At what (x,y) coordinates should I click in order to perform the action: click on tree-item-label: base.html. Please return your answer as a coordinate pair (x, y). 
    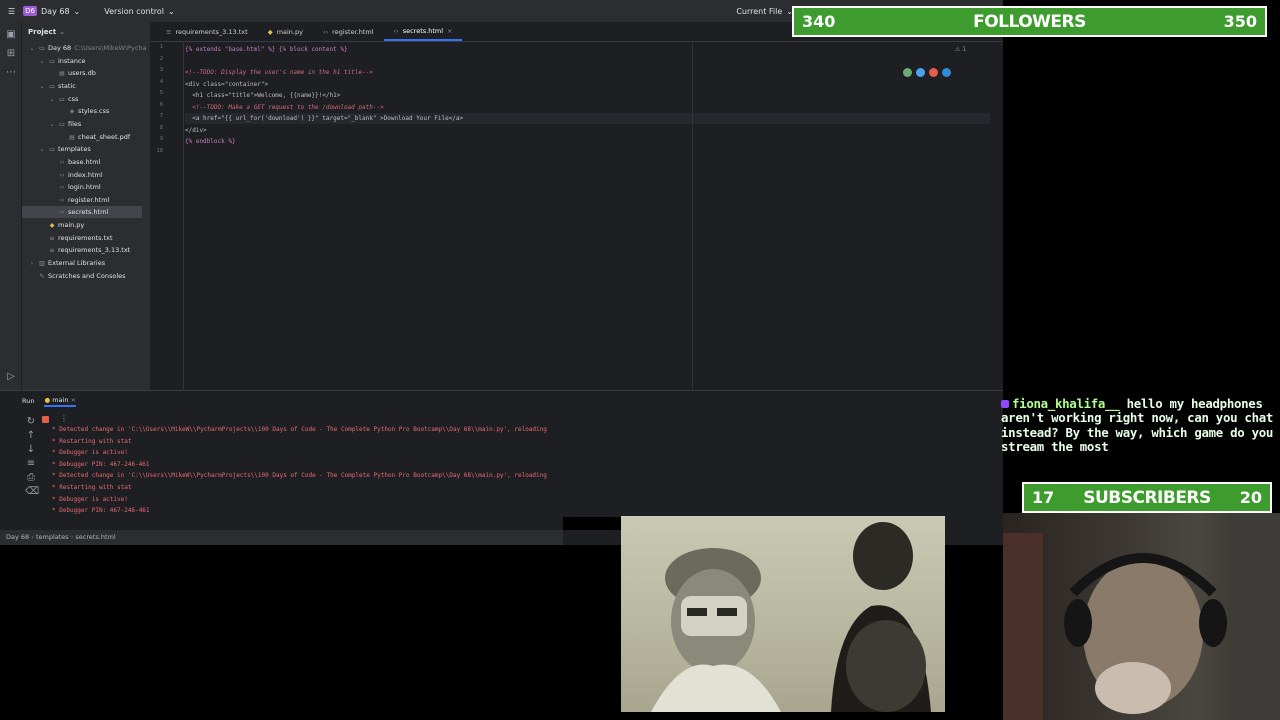
    Looking at the image, I should click on (84, 161).